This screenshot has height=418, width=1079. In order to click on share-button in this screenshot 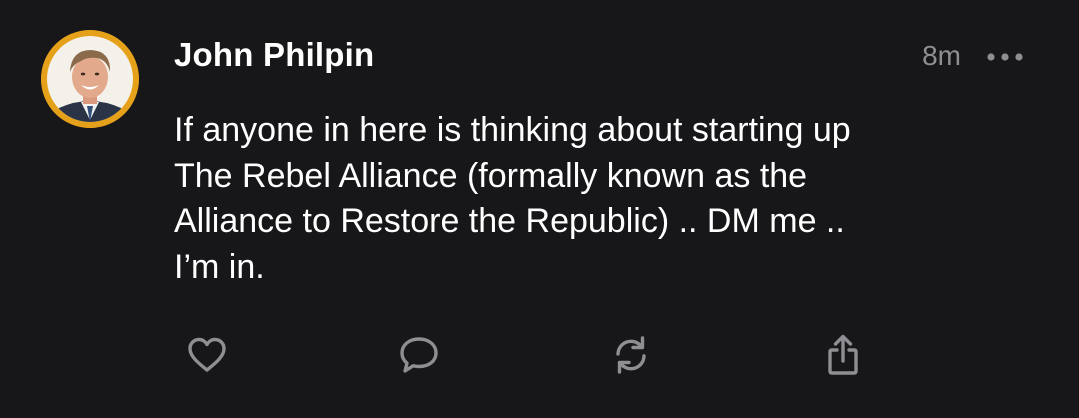, I will do `click(843, 355)`.